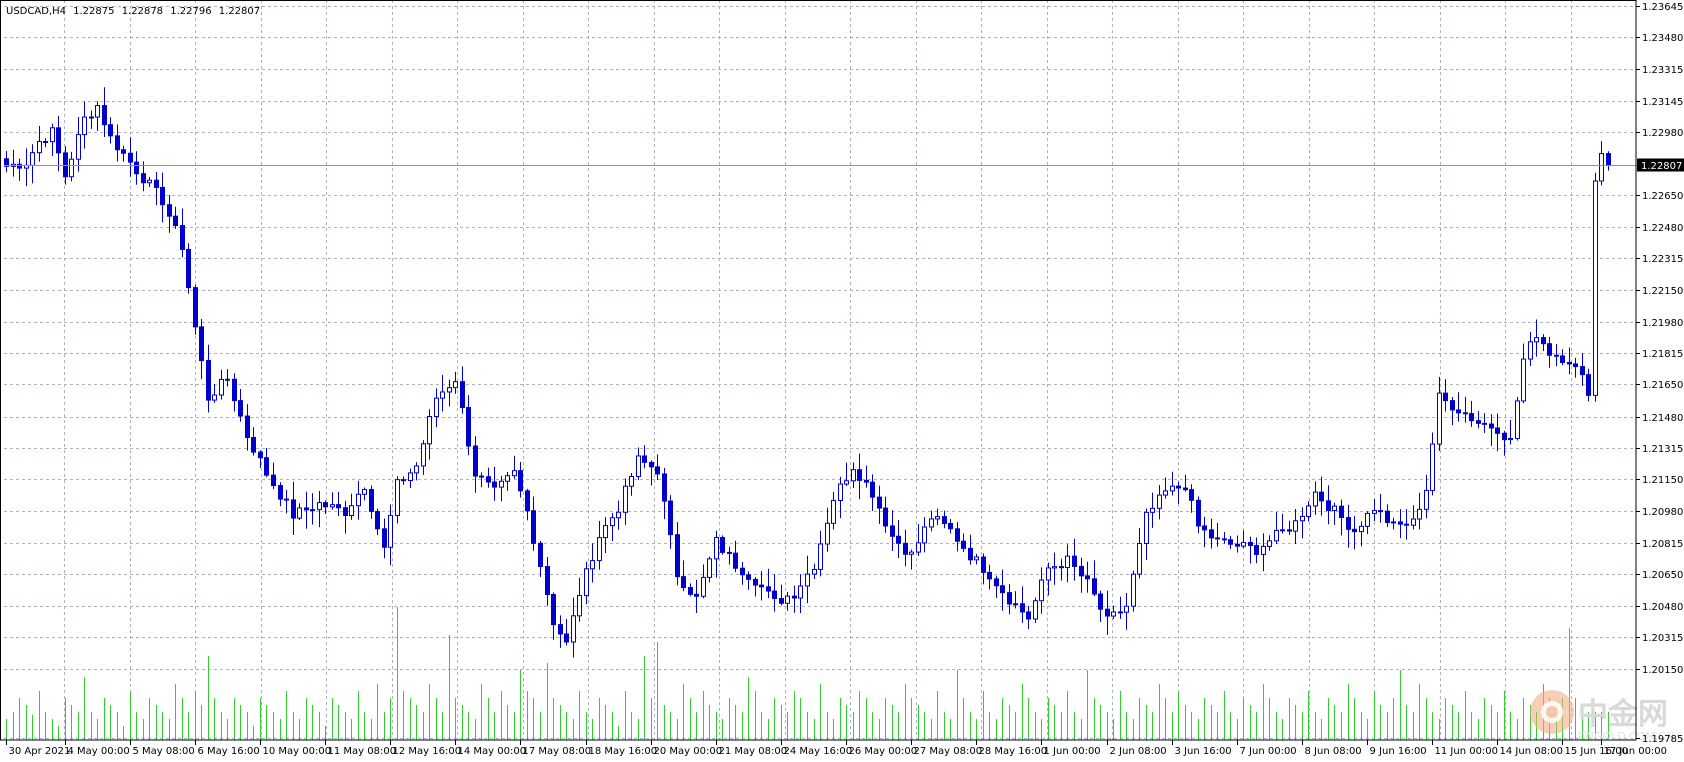 The width and height of the screenshot is (1684, 762). I want to click on time-tick-label: 2 Jun 08:00, so click(1138, 751).